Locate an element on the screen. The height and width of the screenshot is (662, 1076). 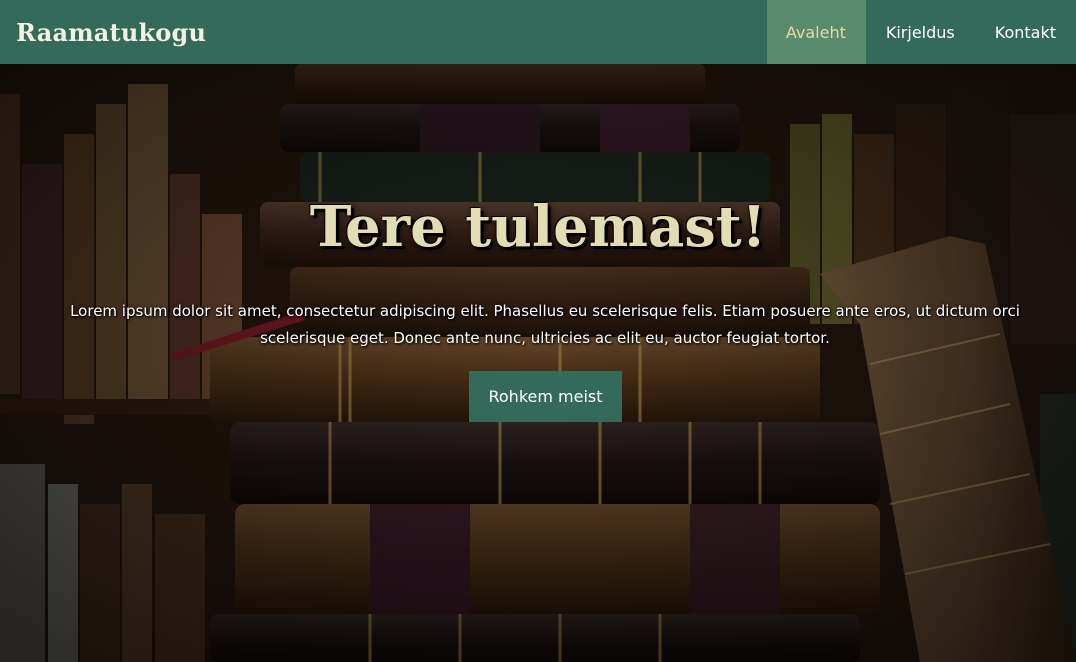
nav-item-home: Avaleht is located at coordinates (816, 32).